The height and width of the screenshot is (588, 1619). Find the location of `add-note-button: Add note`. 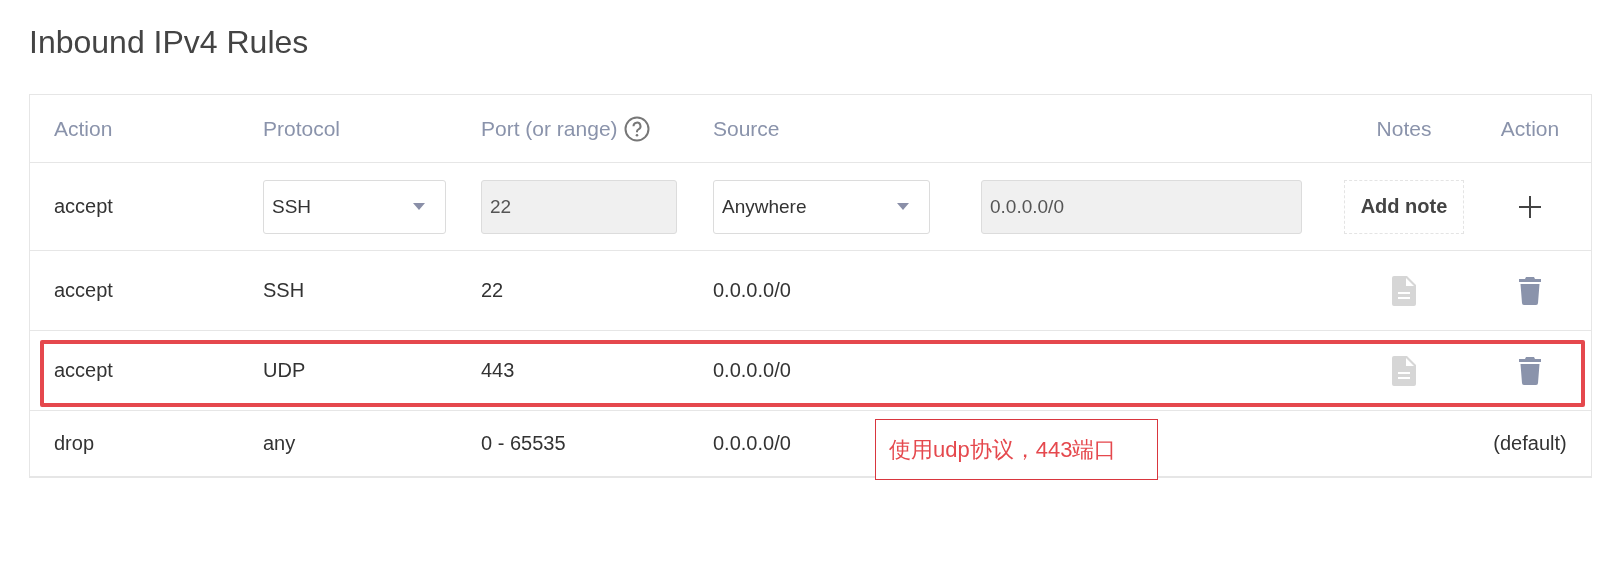

add-note-button: Add note is located at coordinates (1404, 206).